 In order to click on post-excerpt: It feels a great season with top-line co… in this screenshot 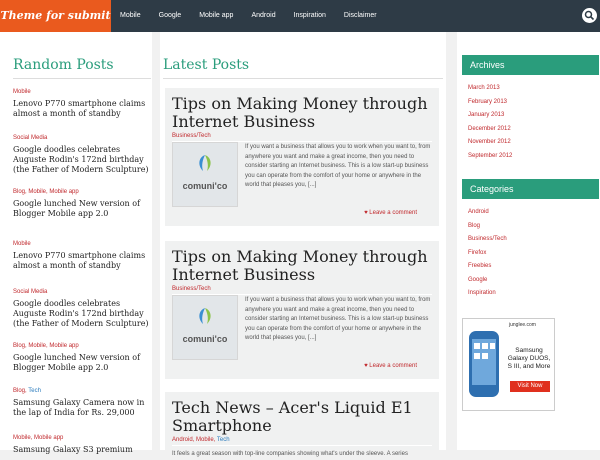, I will do `click(290, 454)`.